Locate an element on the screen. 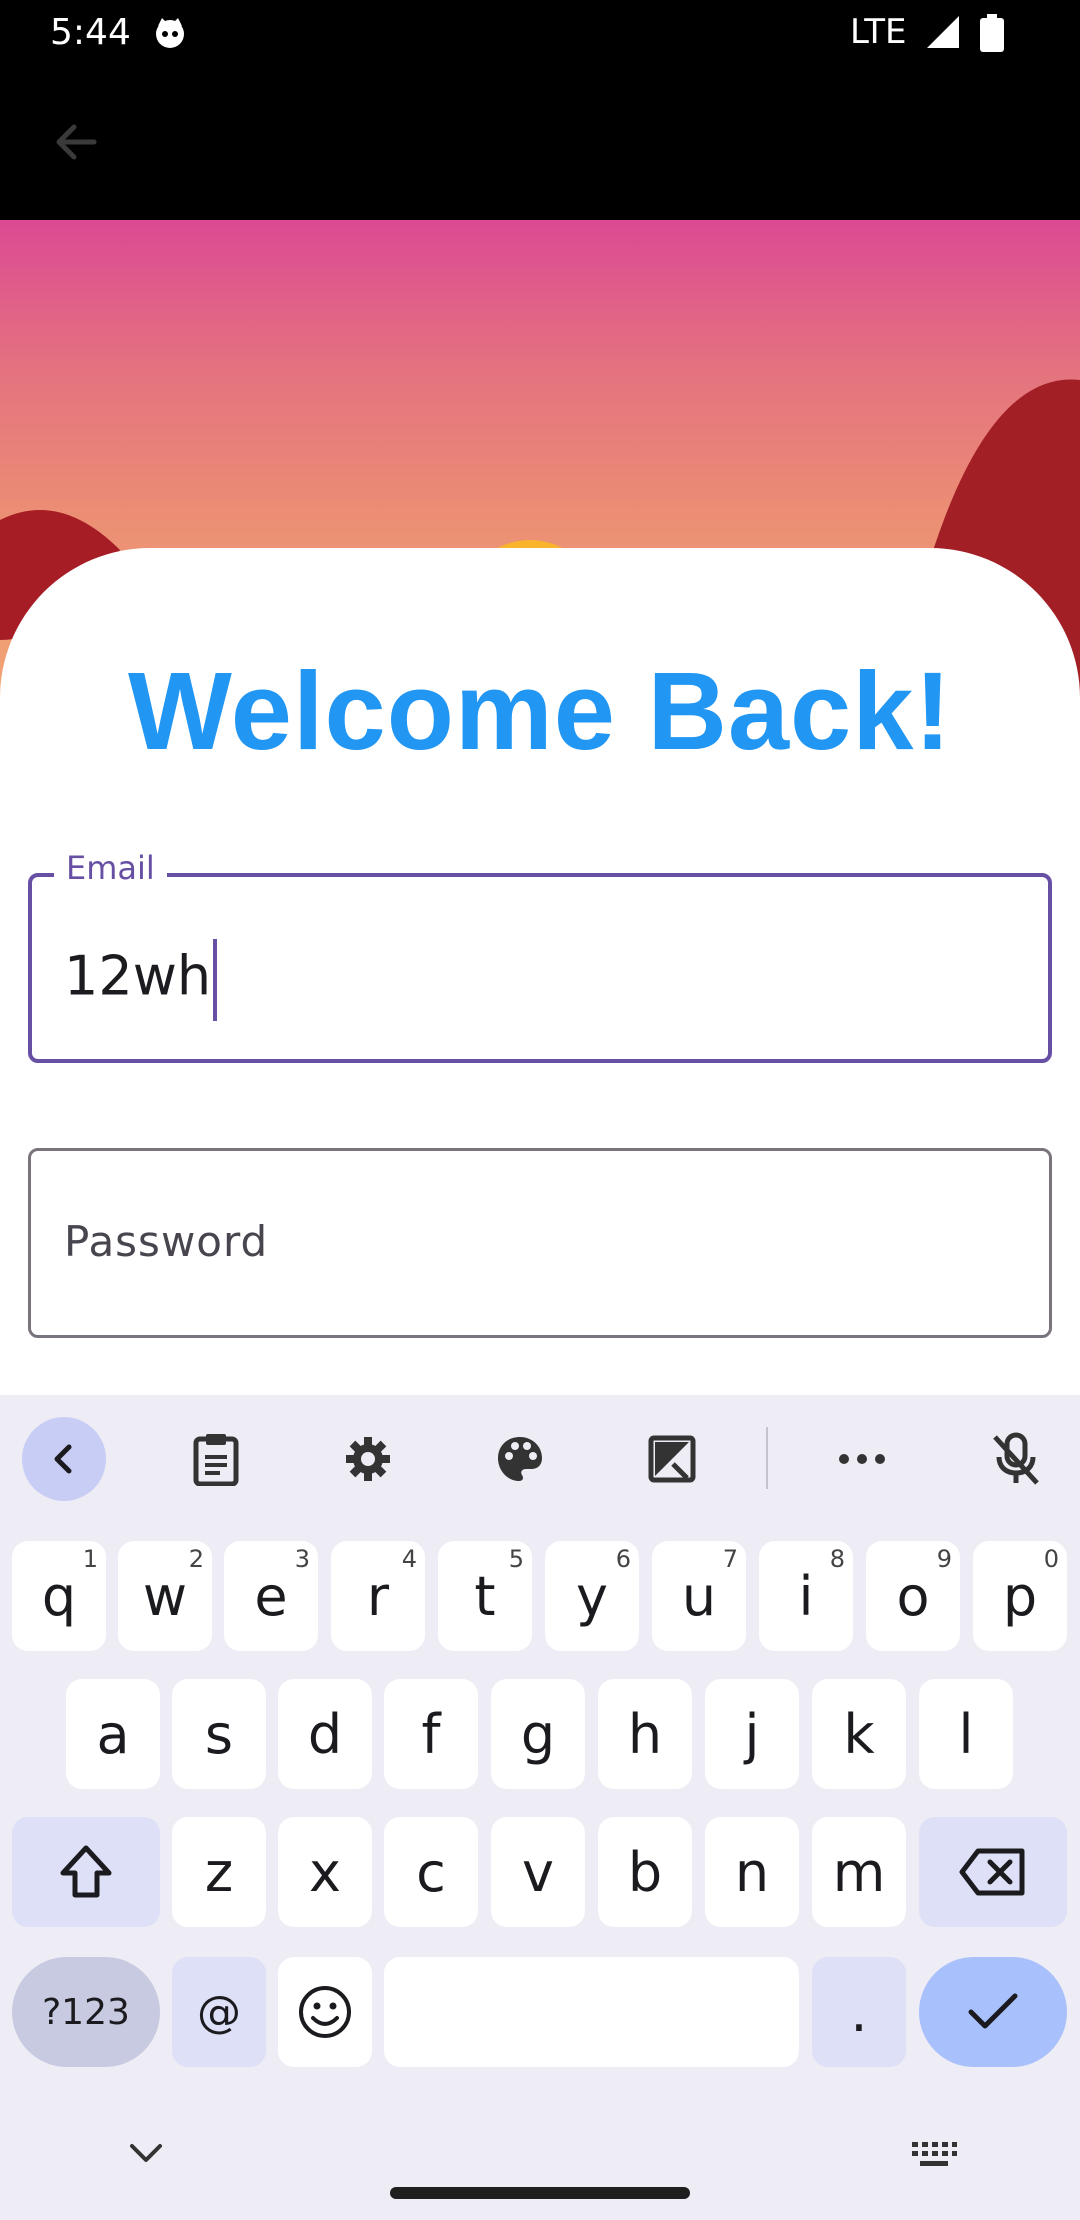 The height and width of the screenshot is (2220, 1080). shift-icon is located at coordinates (86, 1871).